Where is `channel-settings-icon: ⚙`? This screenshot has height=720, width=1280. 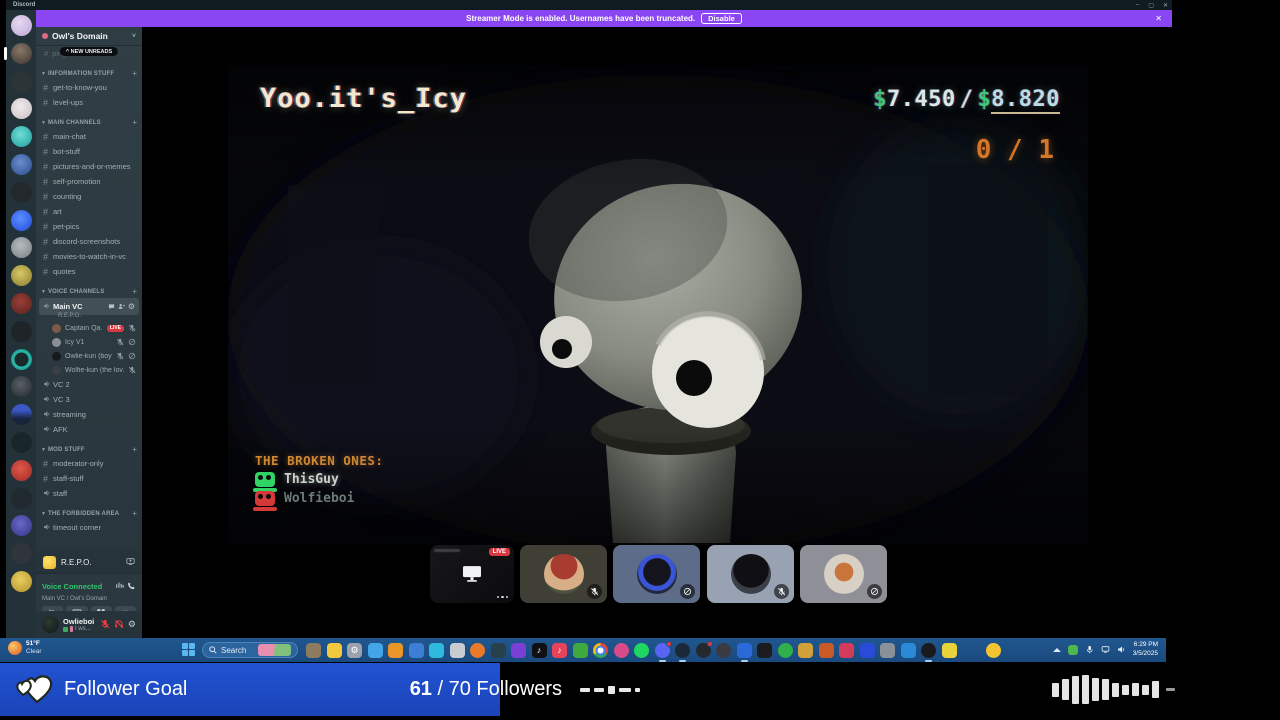 channel-settings-icon: ⚙ is located at coordinates (131, 306).